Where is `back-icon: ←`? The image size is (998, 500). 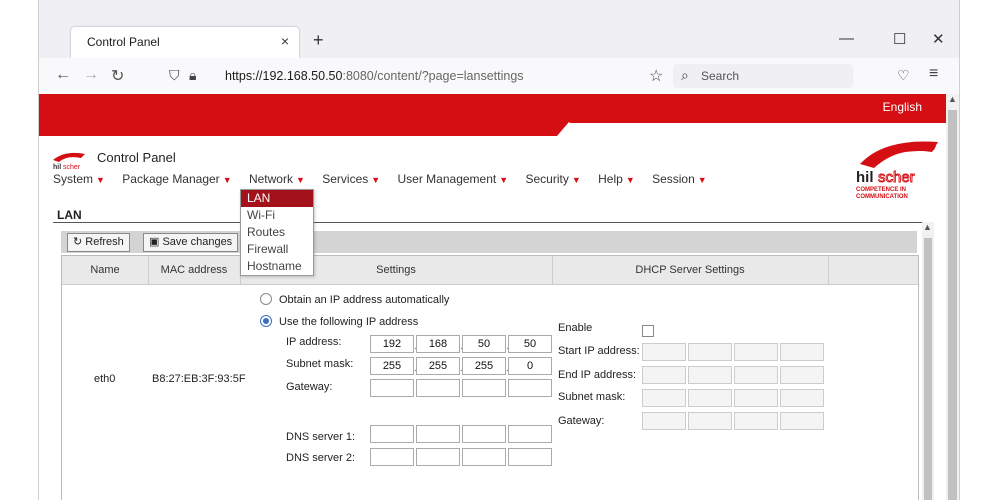 back-icon: ← is located at coordinates (63, 75).